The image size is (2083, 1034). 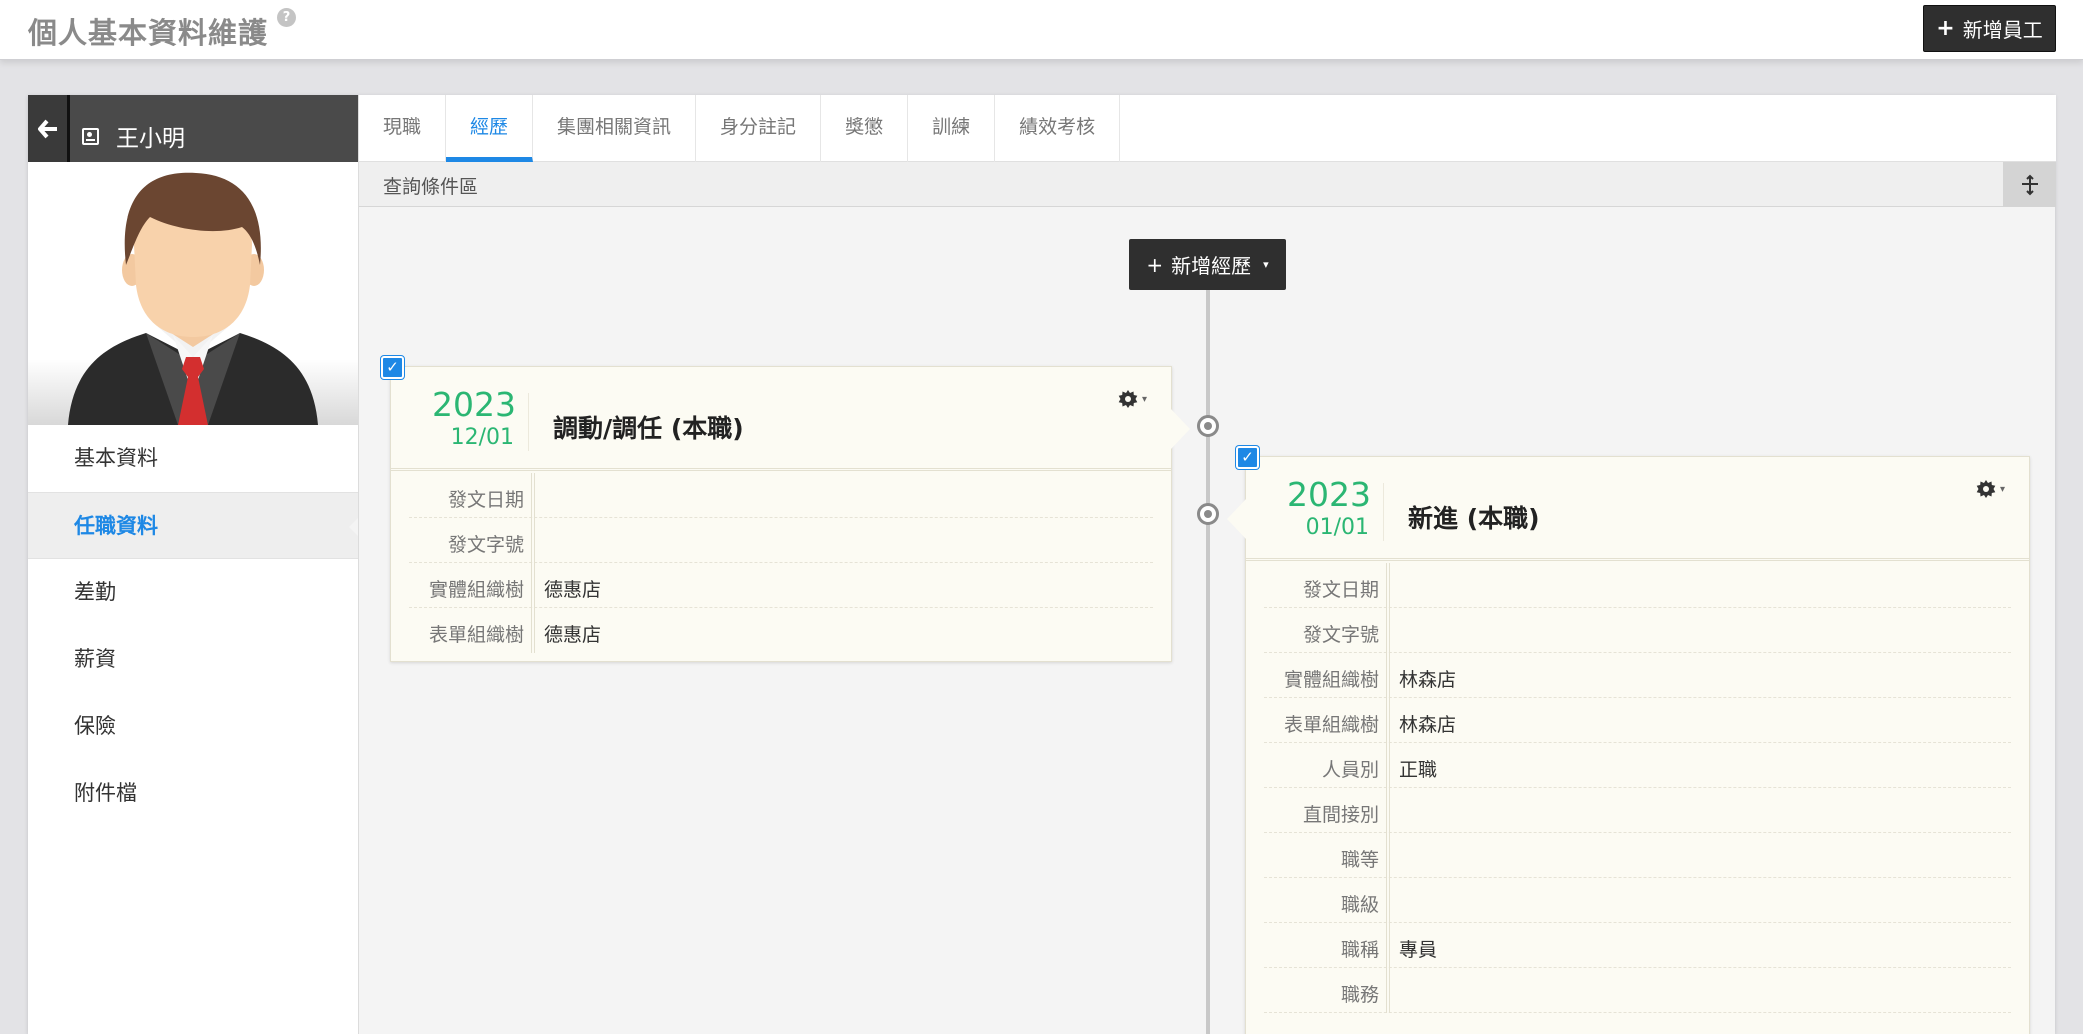 What do you see at coordinates (90, 136) in the screenshot?
I see `id-card-icon` at bounding box center [90, 136].